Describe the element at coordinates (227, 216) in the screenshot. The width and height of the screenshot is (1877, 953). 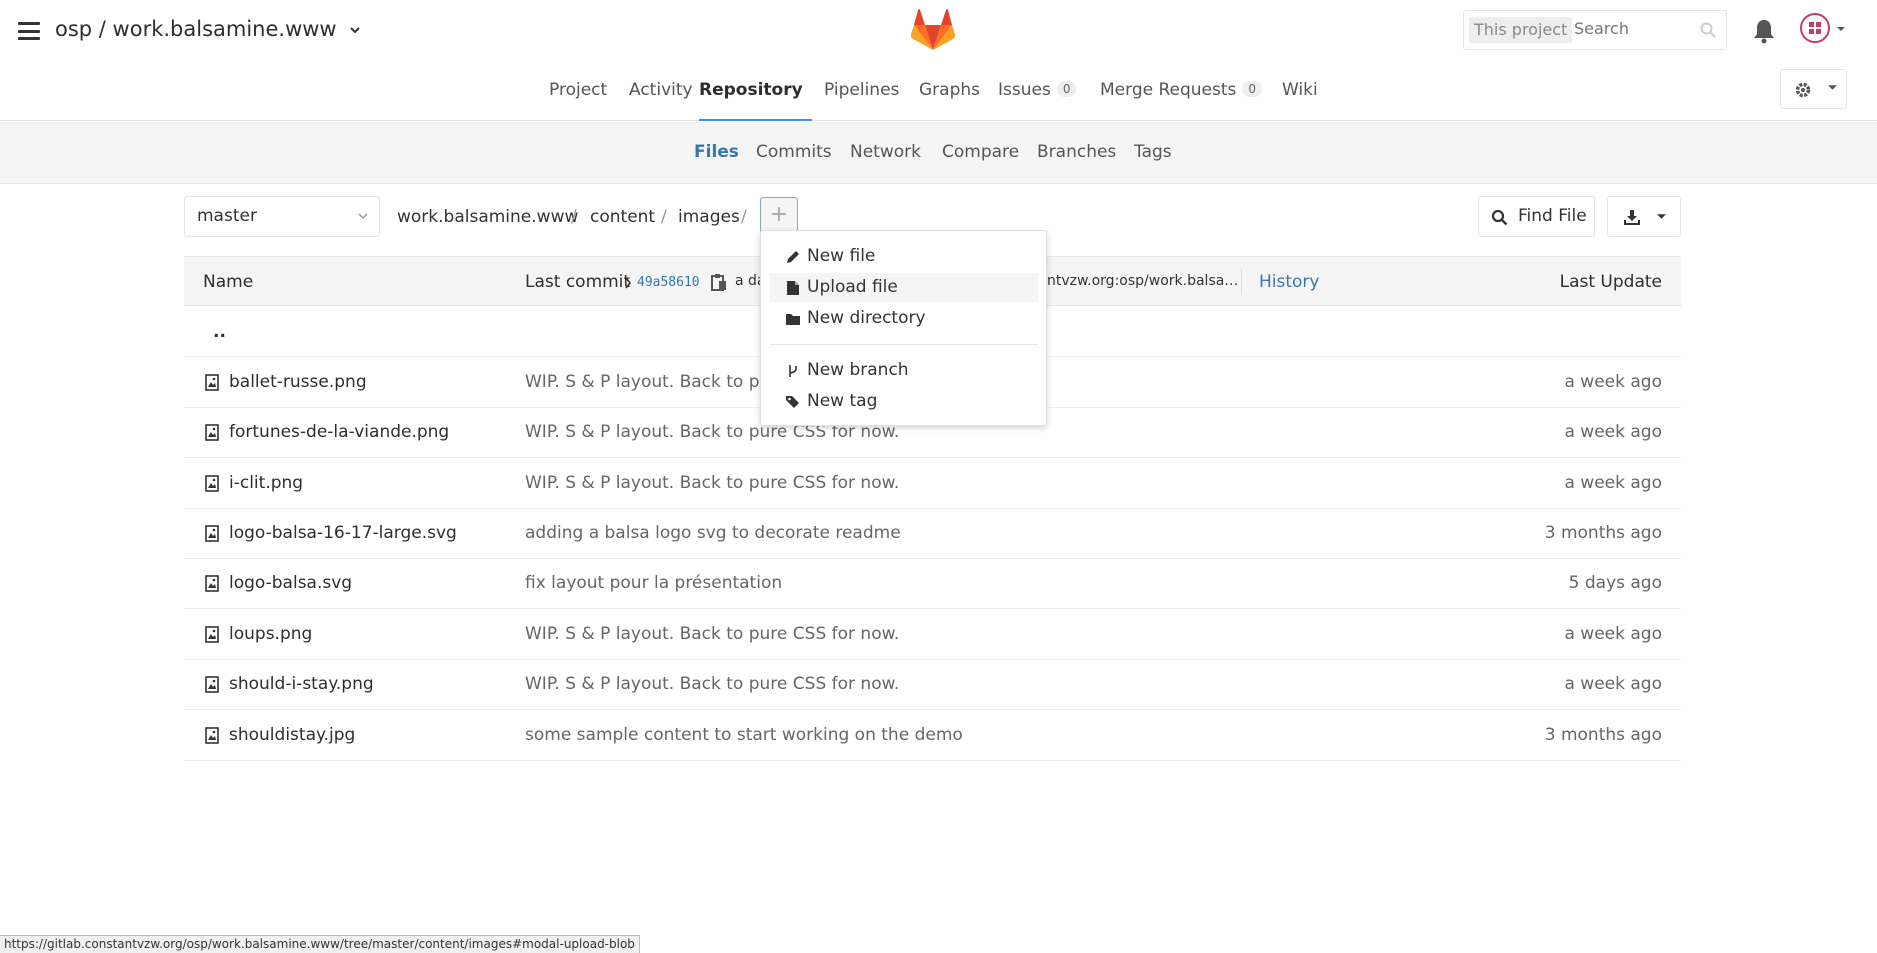
I see `branch-select-value: master` at that location.